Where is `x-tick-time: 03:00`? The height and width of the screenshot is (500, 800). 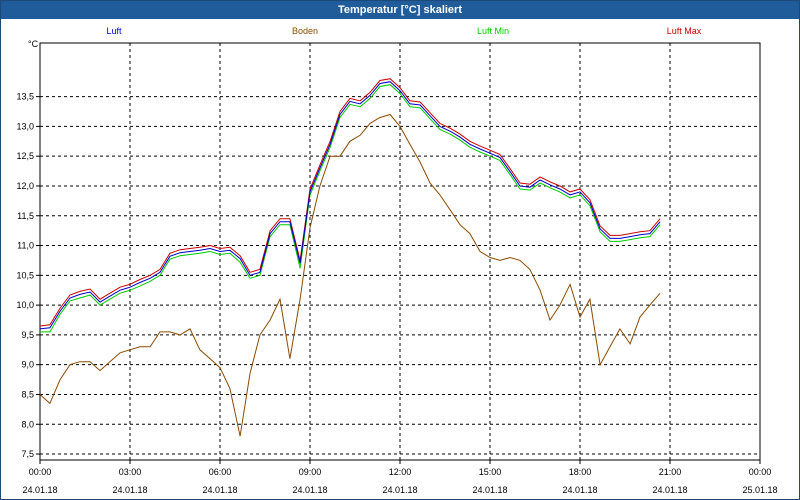
x-tick-time: 03:00 is located at coordinates (130, 472).